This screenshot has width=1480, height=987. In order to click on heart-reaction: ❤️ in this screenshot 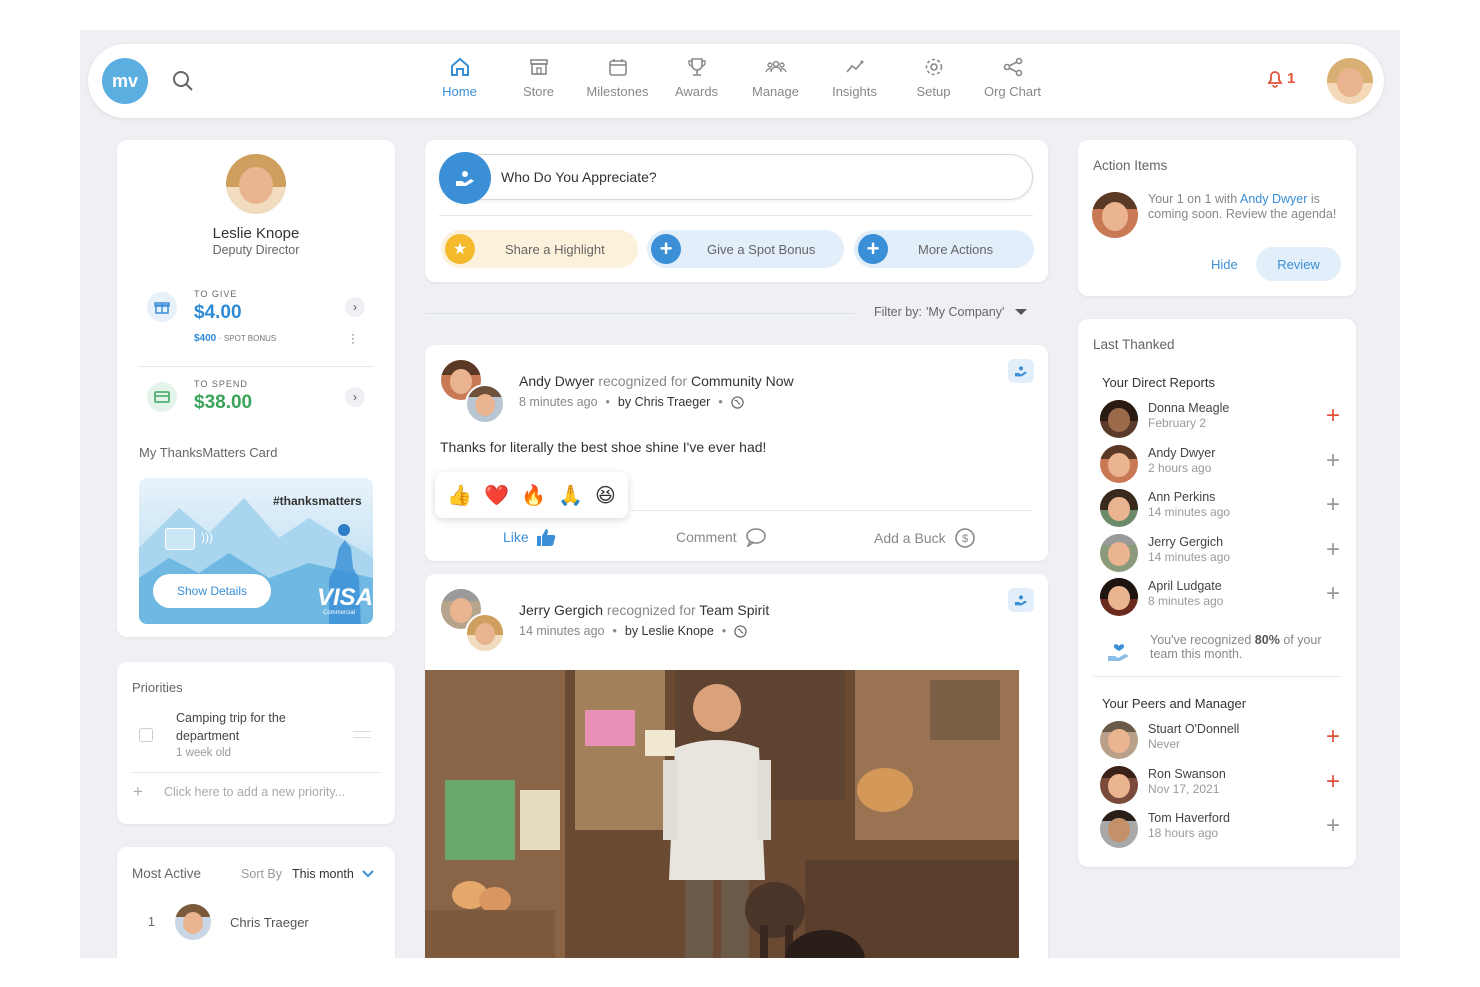, I will do `click(496, 495)`.